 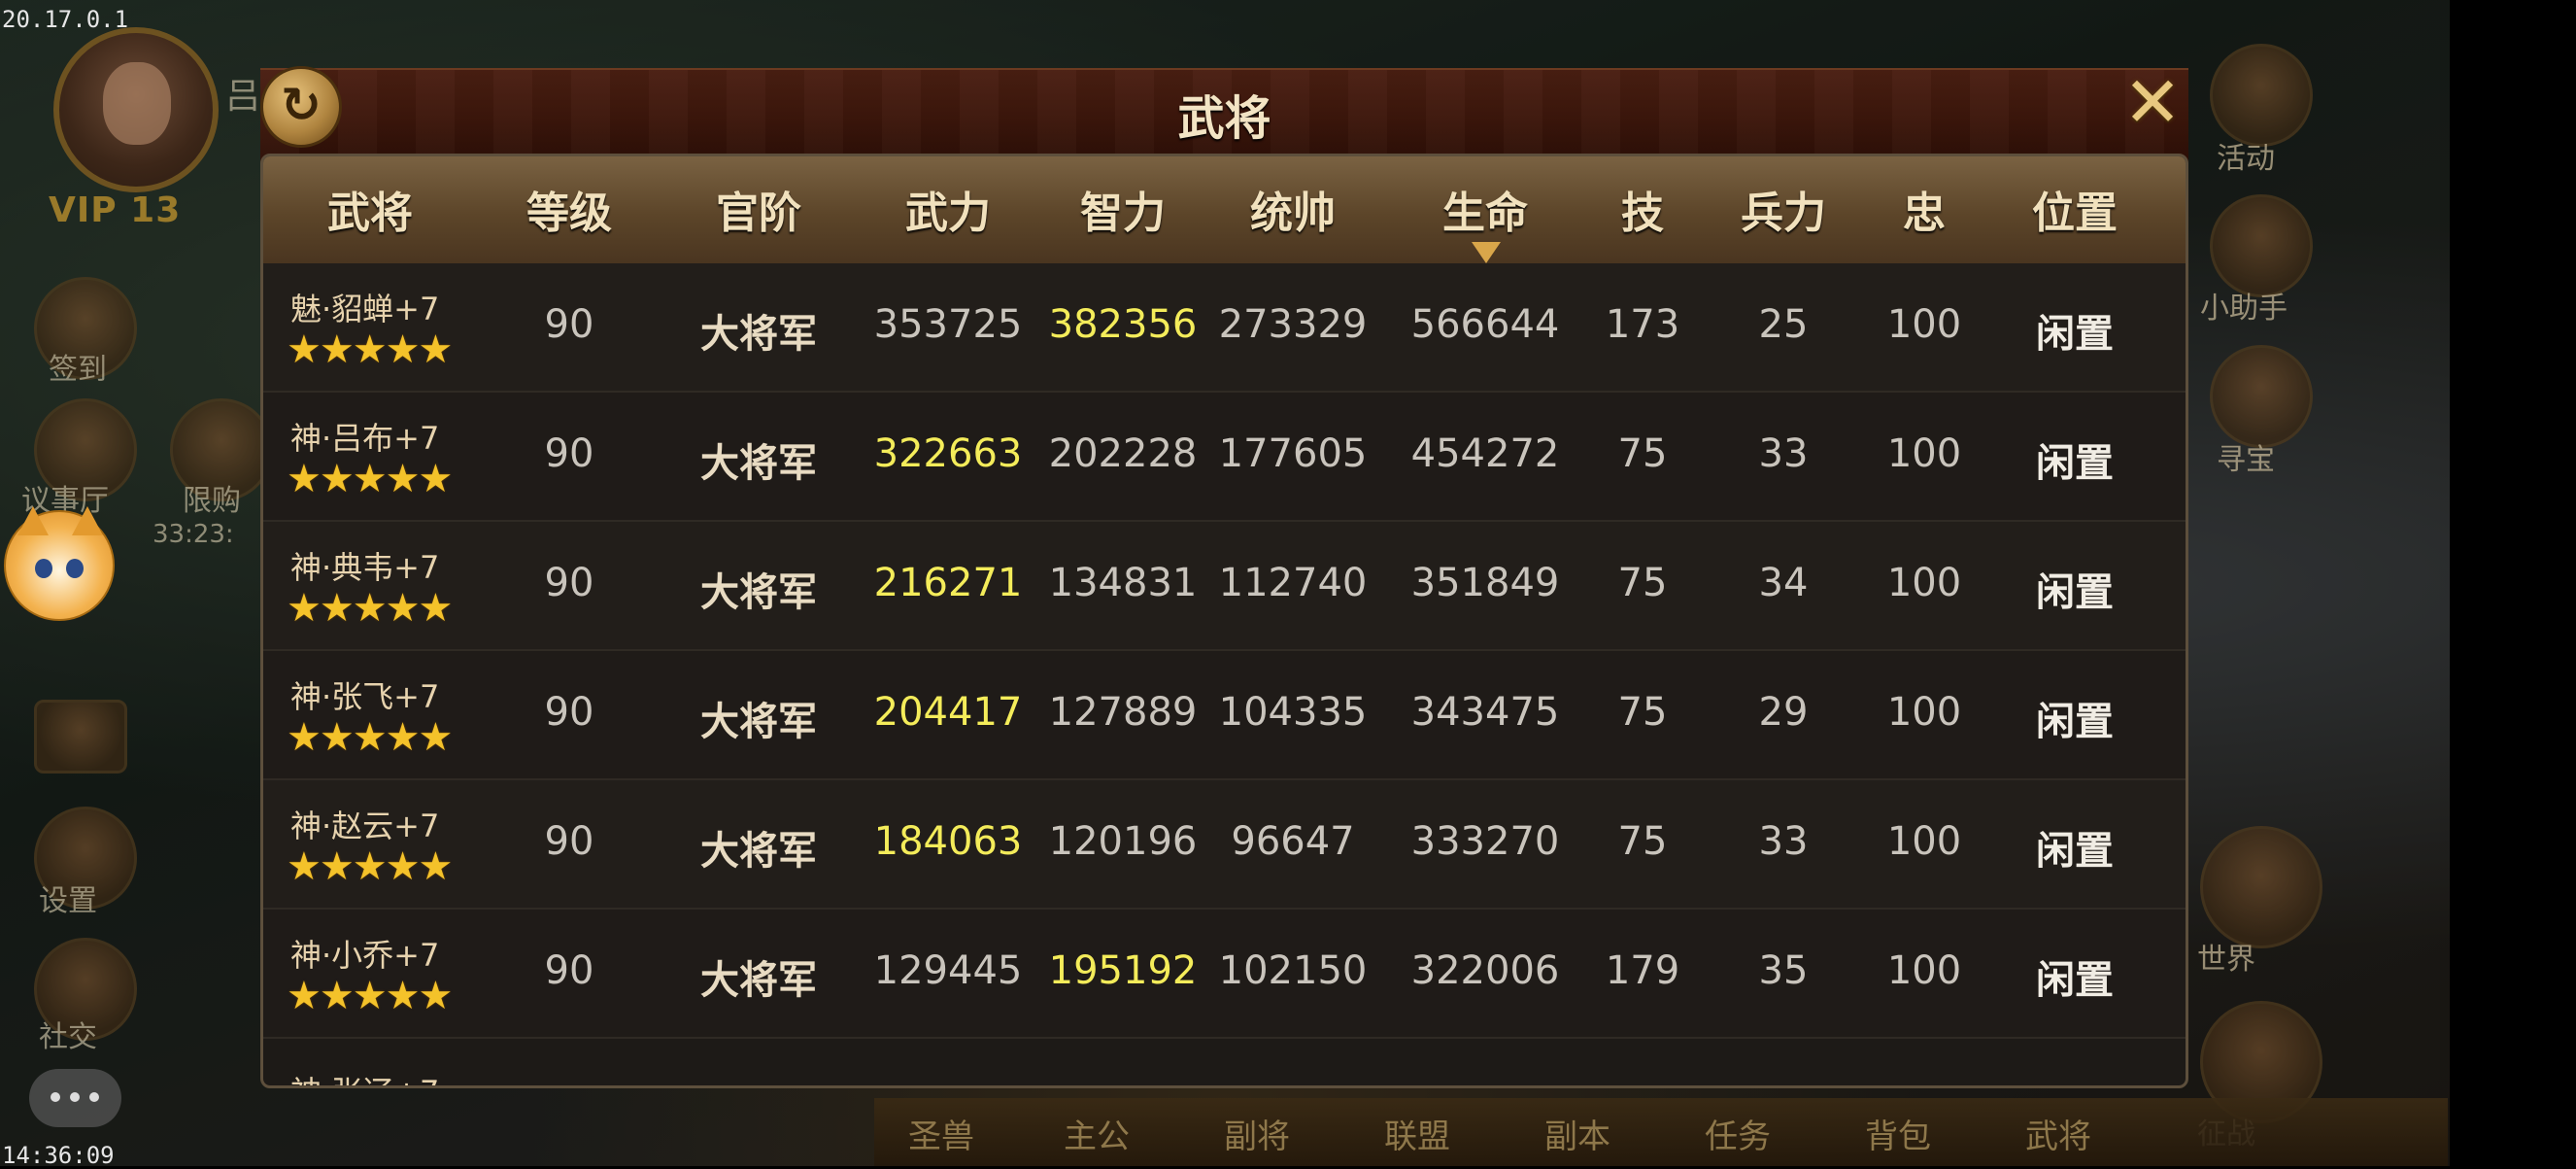 I want to click on col-intel: 智力, so click(x=1123, y=209).